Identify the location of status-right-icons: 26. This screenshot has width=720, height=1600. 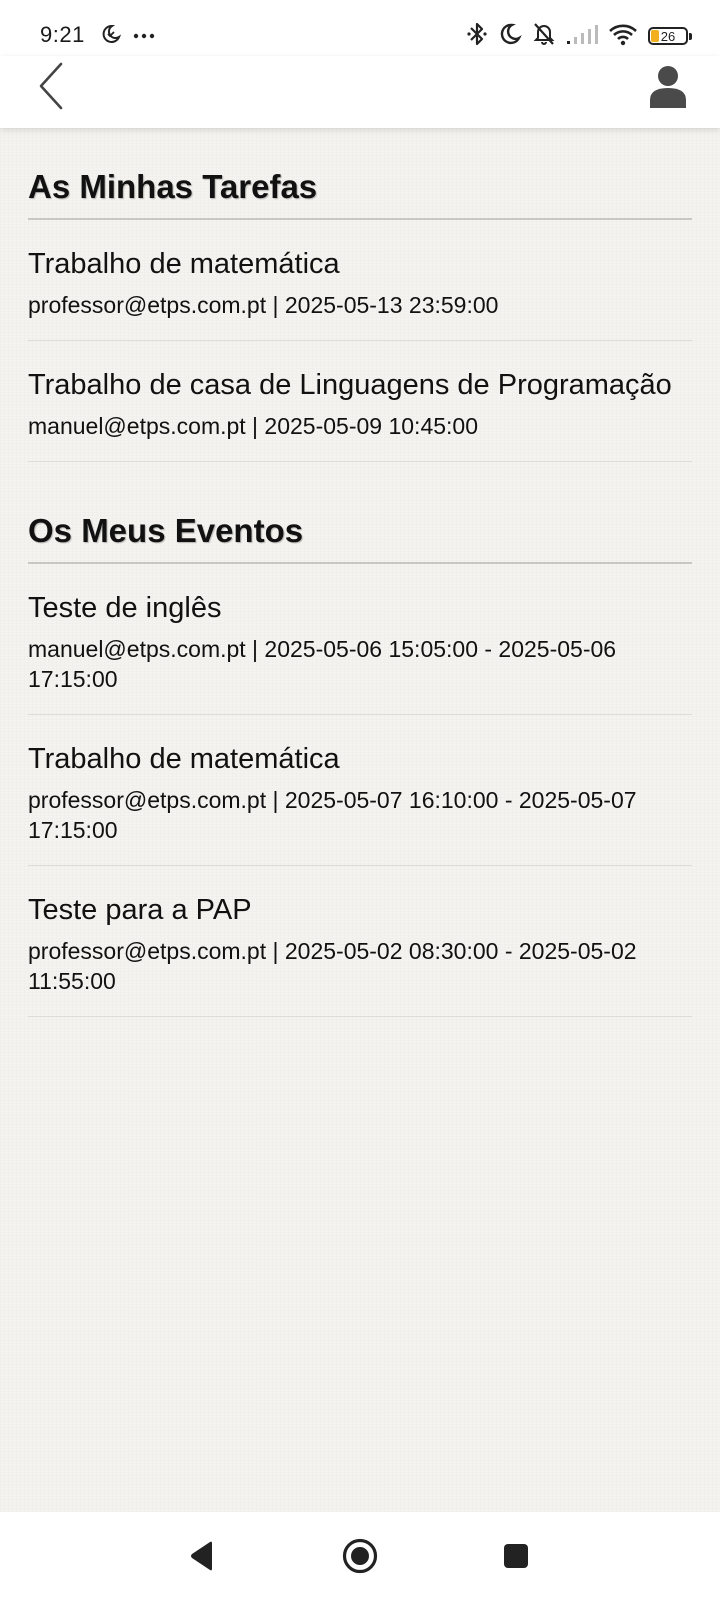
(579, 36).